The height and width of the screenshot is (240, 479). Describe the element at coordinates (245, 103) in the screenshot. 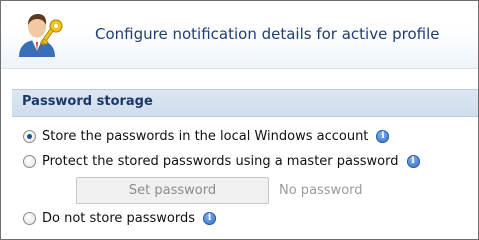

I see `section-header: Password storage` at that location.